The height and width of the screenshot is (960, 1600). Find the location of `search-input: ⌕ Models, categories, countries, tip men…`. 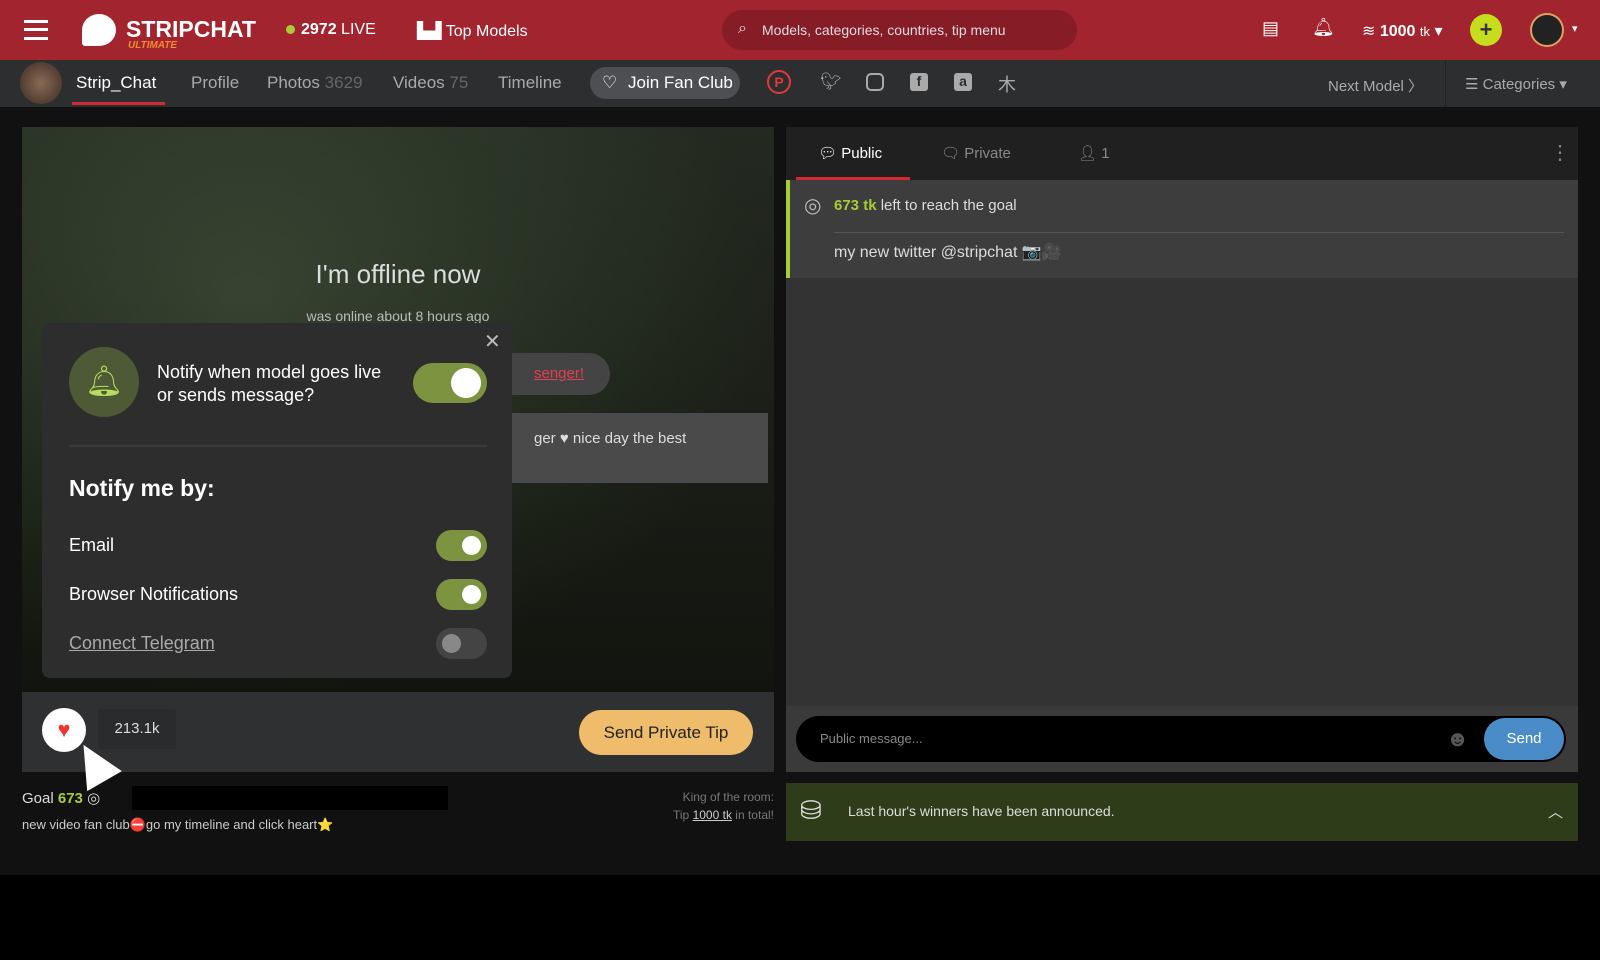

search-input: ⌕ Models, categories, countries, tip men… is located at coordinates (899, 30).